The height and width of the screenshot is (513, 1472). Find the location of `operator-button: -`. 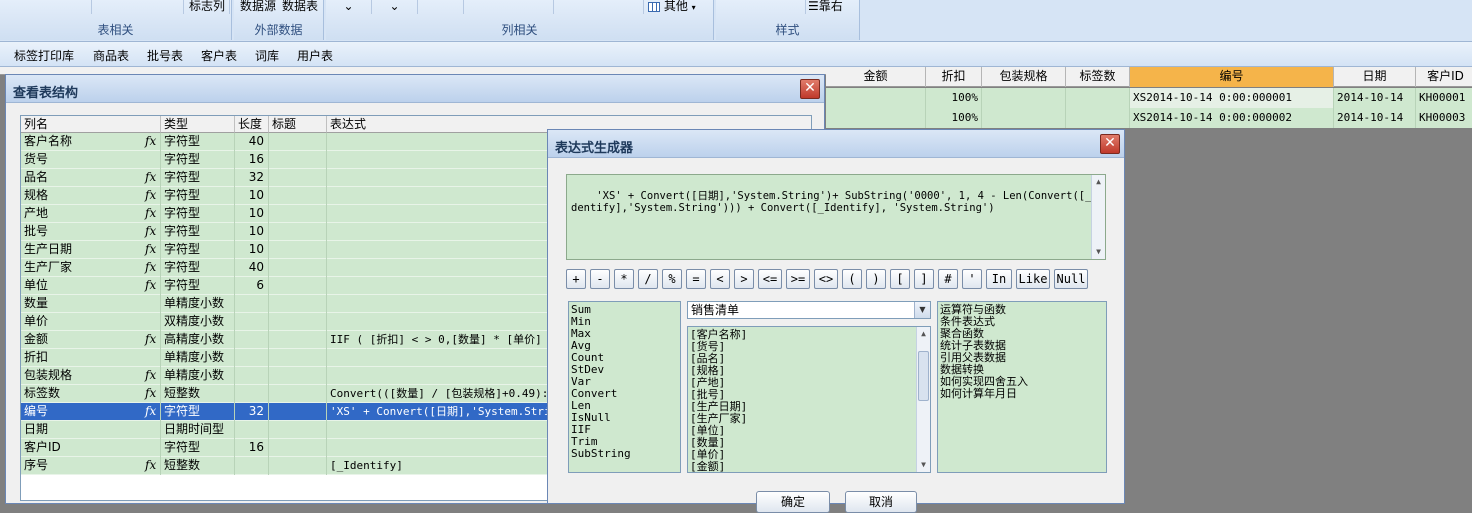

operator-button: - is located at coordinates (600, 279).